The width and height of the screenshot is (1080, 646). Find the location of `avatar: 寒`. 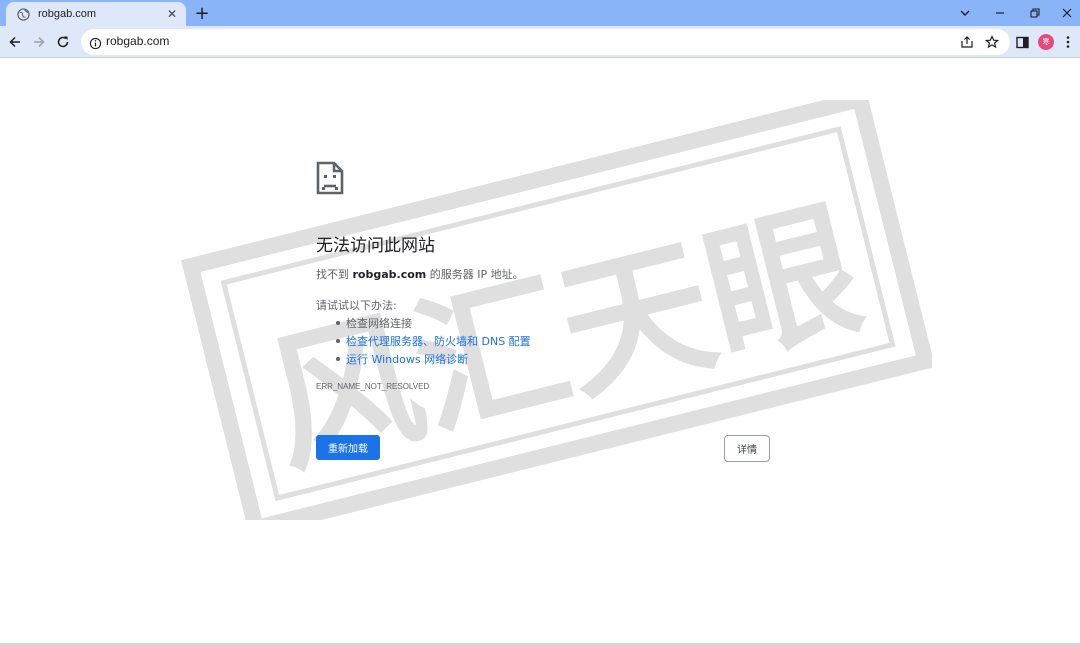

avatar: 寒 is located at coordinates (1046, 42).